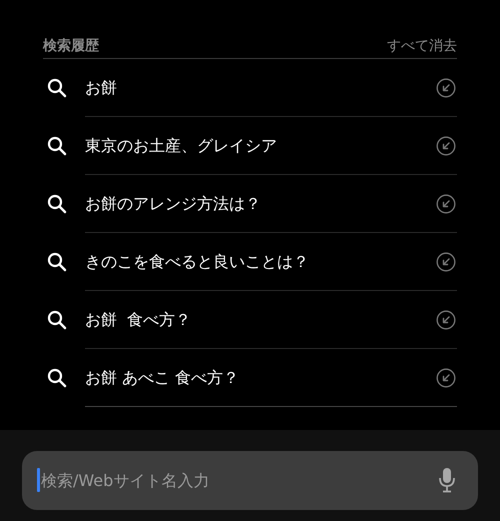  Describe the element at coordinates (447, 480) in the screenshot. I see `microphone-icon` at that location.